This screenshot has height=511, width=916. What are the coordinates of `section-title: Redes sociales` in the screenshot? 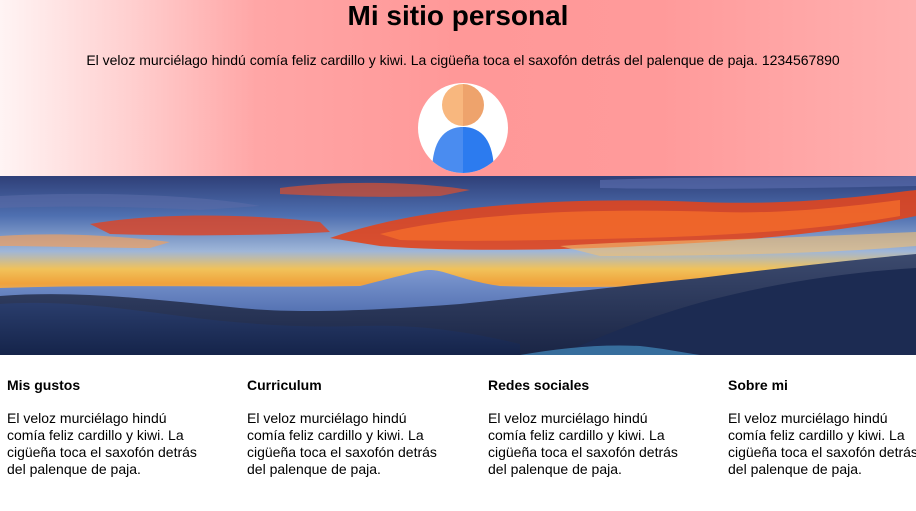 It's located at (539, 385).